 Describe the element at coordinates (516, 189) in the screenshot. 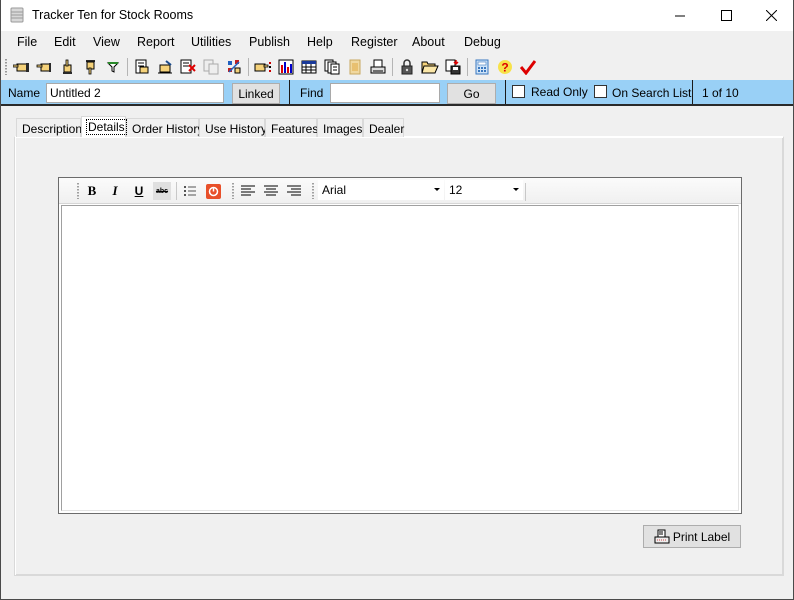

I see `chevron-down-icon` at that location.